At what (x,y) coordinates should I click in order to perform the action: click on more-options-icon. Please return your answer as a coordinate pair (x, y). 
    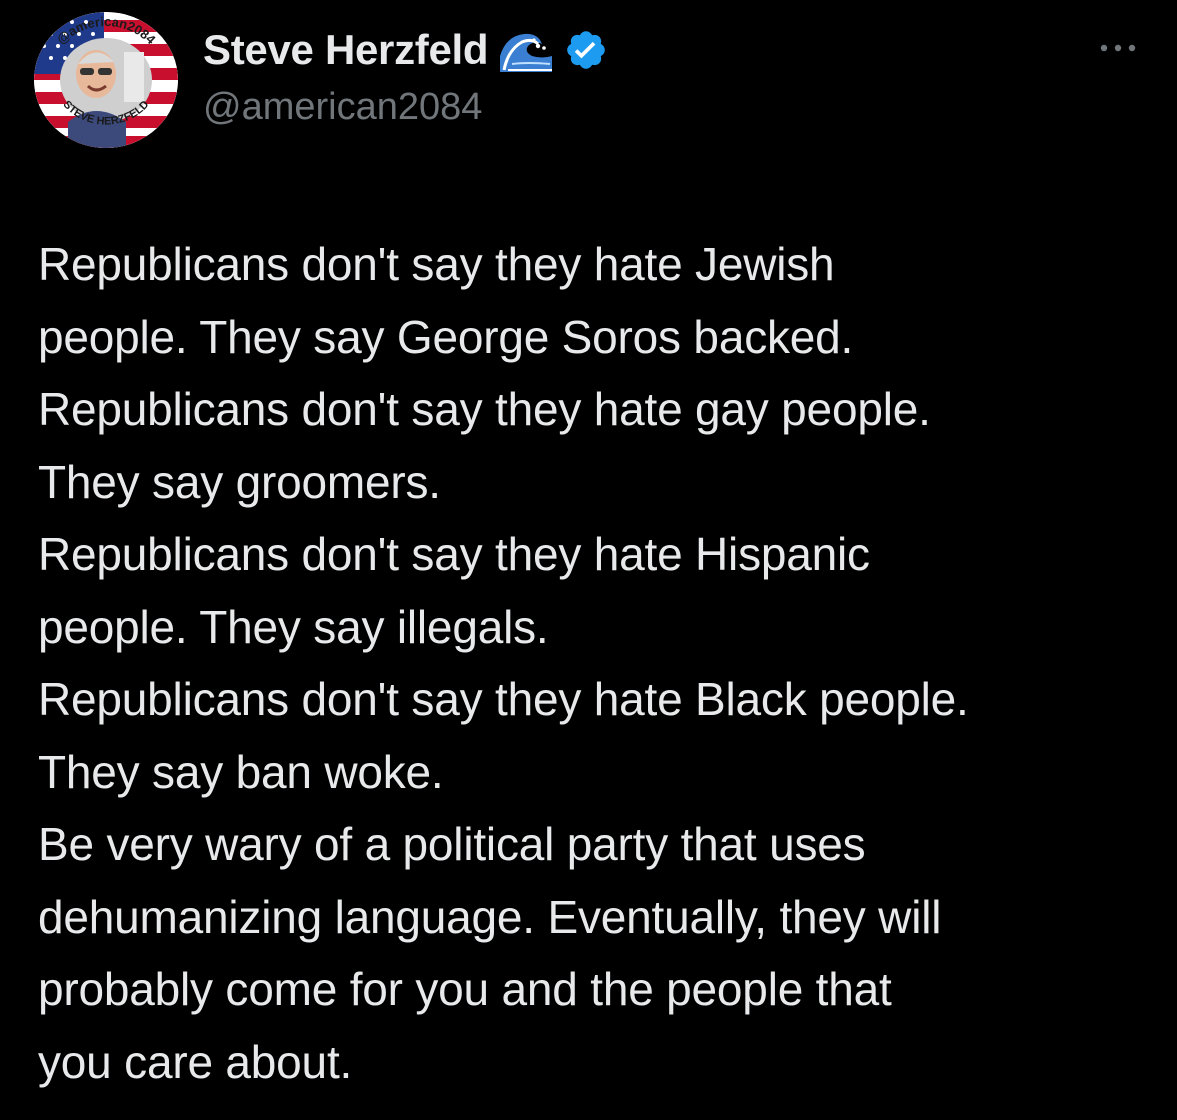
    Looking at the image, I should click on (1118, 48).